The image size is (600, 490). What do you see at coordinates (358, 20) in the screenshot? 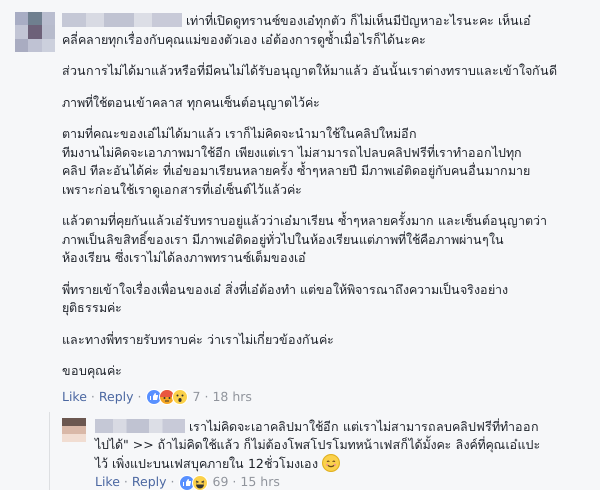
I see `comment-text: เท่าที่เปิดดูทรานซ์ของเอ๋ทุกตัว ก็ไม่เห็นมีปัญหาอะไรนะคะ เห็นเอ๋` at bounding box center [358, 20].